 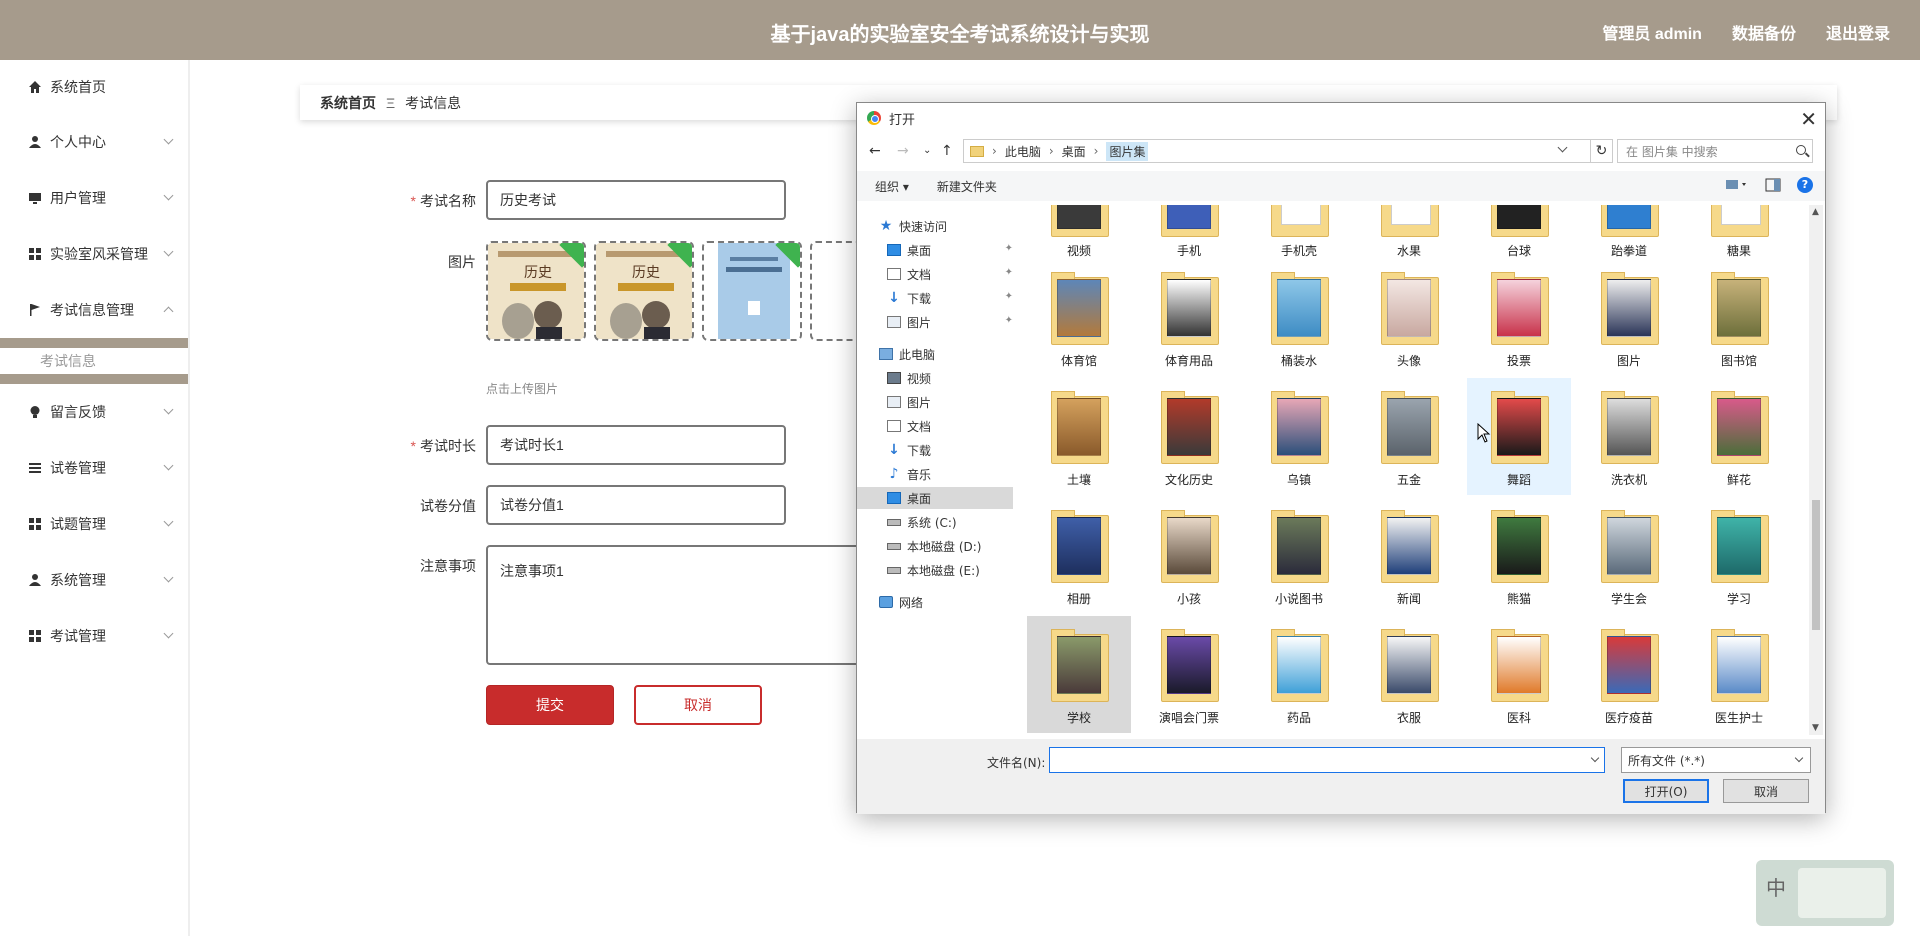 I want to click on folder-tile: 新闻, so click(x=1409, y=555).